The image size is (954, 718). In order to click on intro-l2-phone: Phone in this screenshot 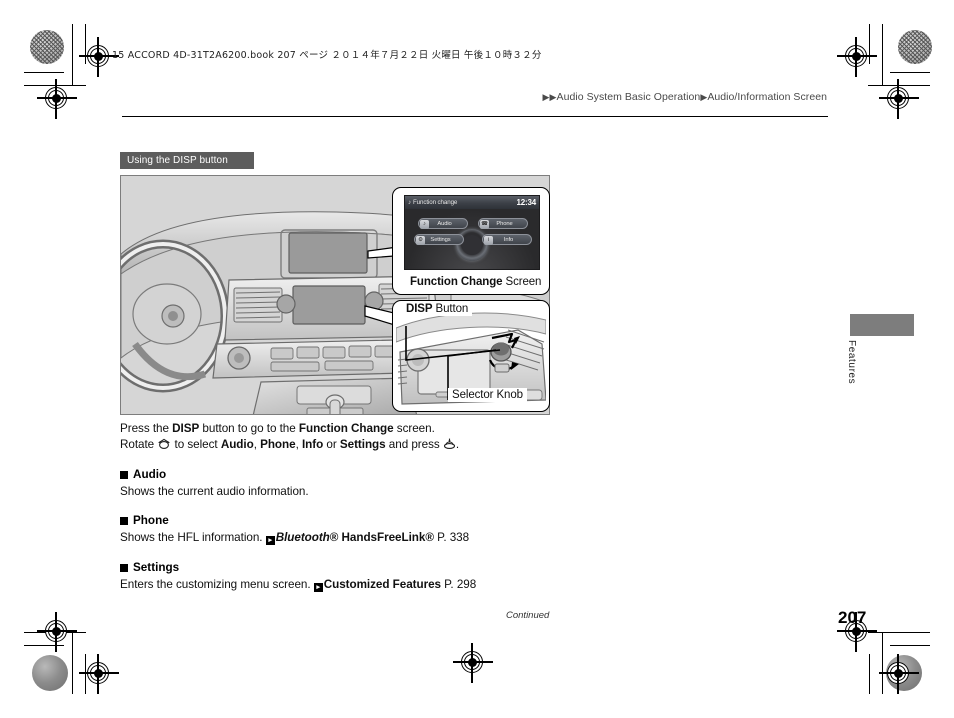, I will do `click(278, 444)`.